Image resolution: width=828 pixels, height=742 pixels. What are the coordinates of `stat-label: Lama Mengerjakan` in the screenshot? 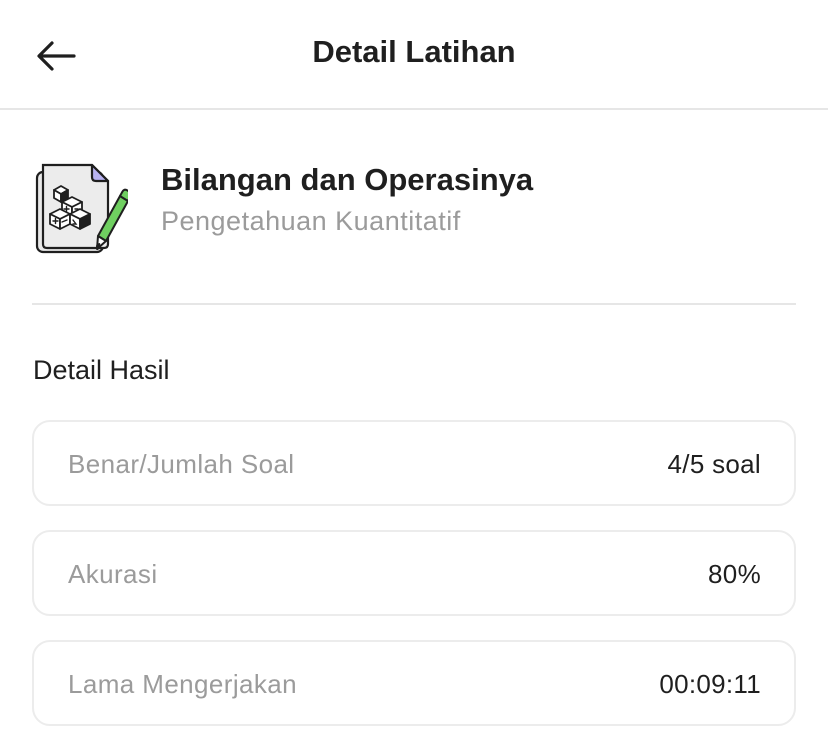 It's located at (182, 684).